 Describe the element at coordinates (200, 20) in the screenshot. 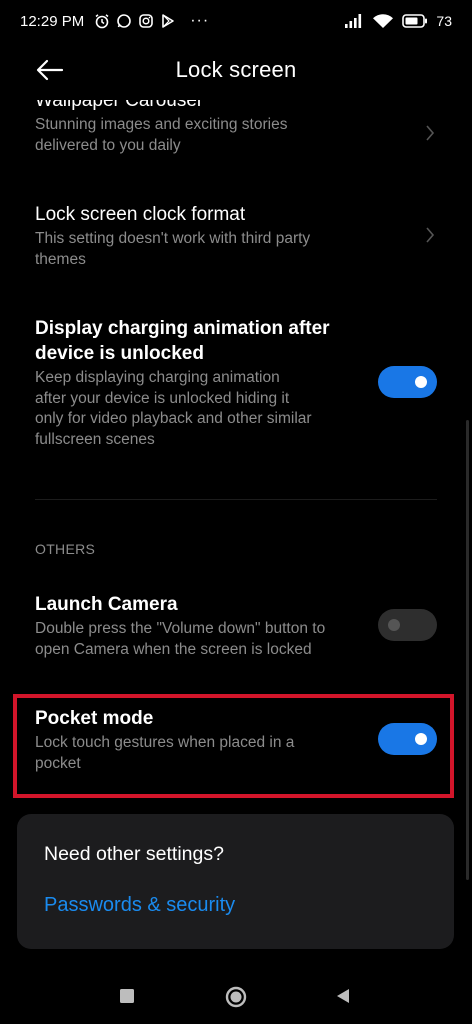

I see `more-notifications-icon: ···` at that location.